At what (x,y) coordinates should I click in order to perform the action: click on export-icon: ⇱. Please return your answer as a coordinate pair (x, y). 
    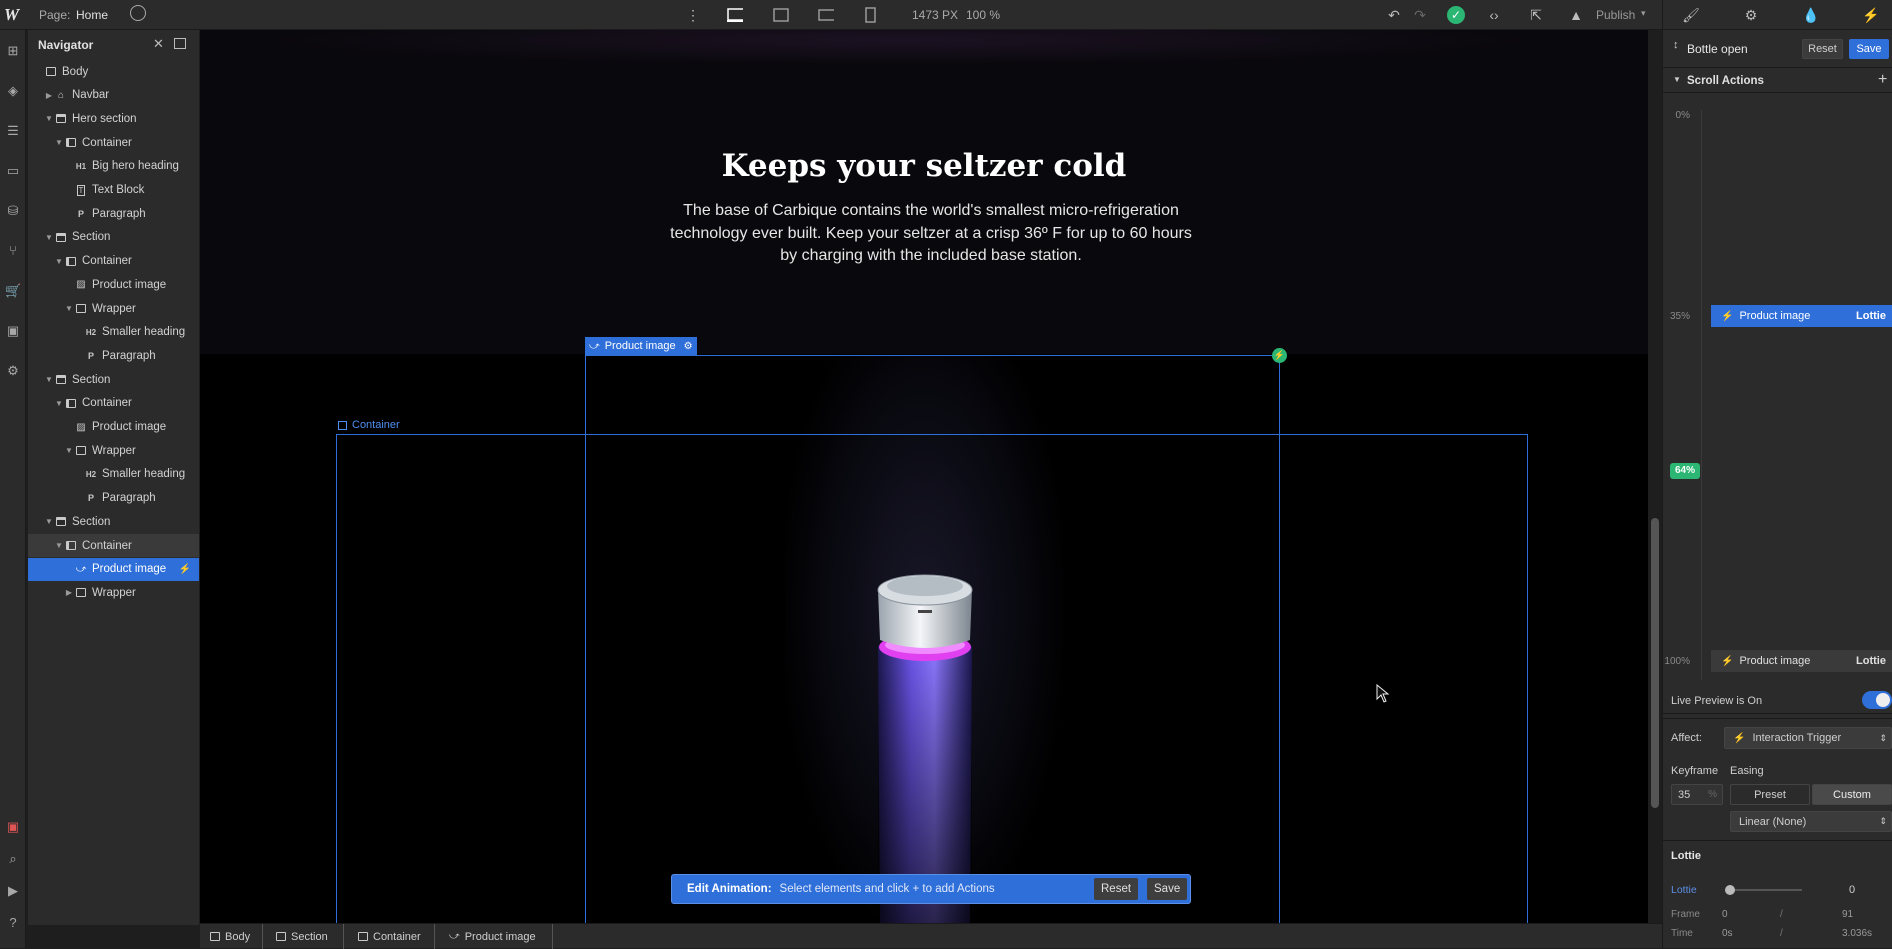
    Looking at the image, I should click on (1536, 15).